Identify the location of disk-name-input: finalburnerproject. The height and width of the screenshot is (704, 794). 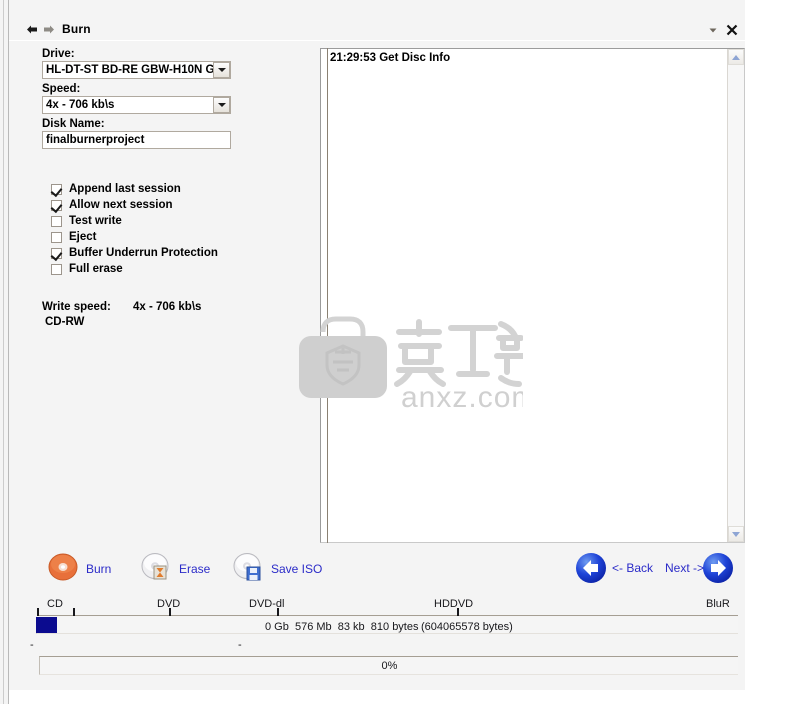
(136, 140).